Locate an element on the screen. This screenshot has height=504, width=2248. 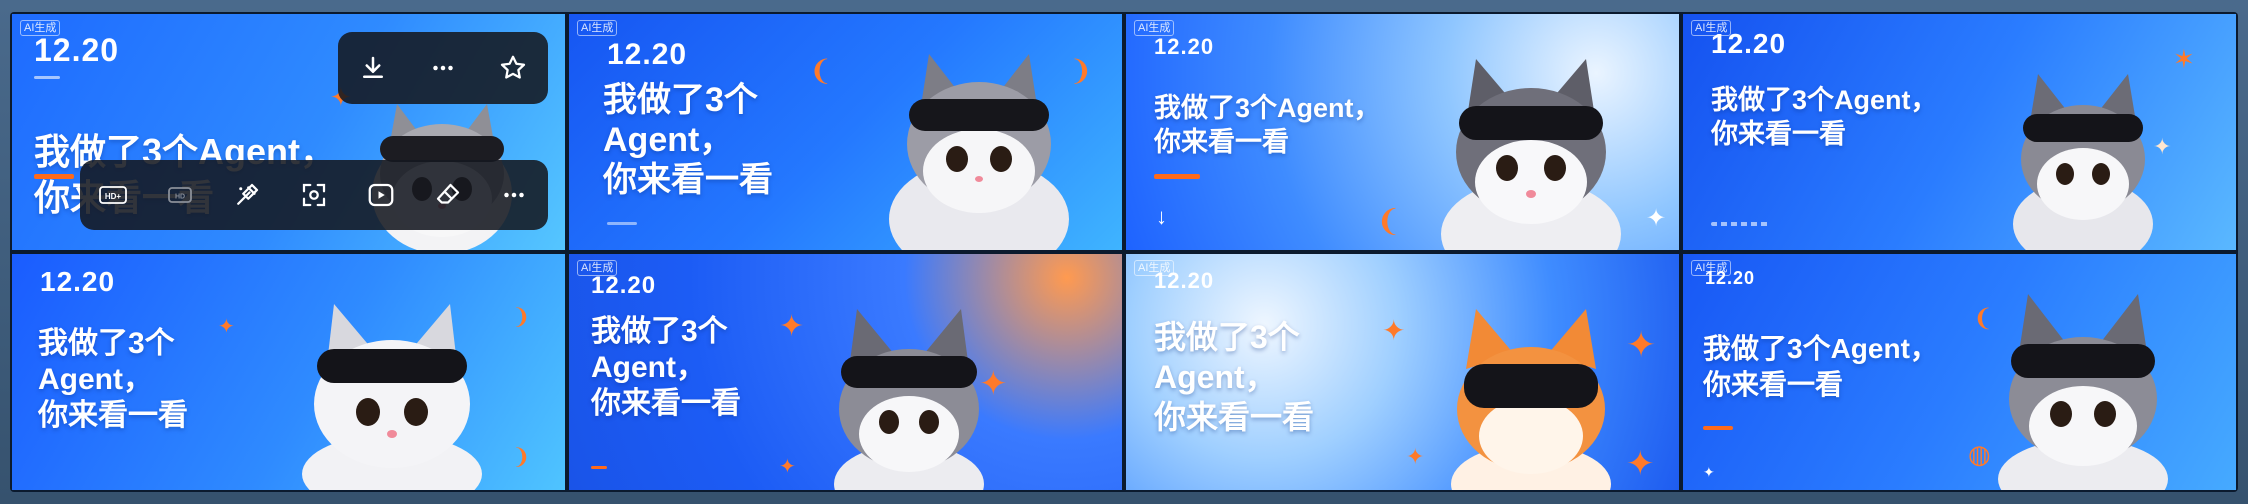
arrow-down-icon: ↓ is located at coordinates (1161, 216).